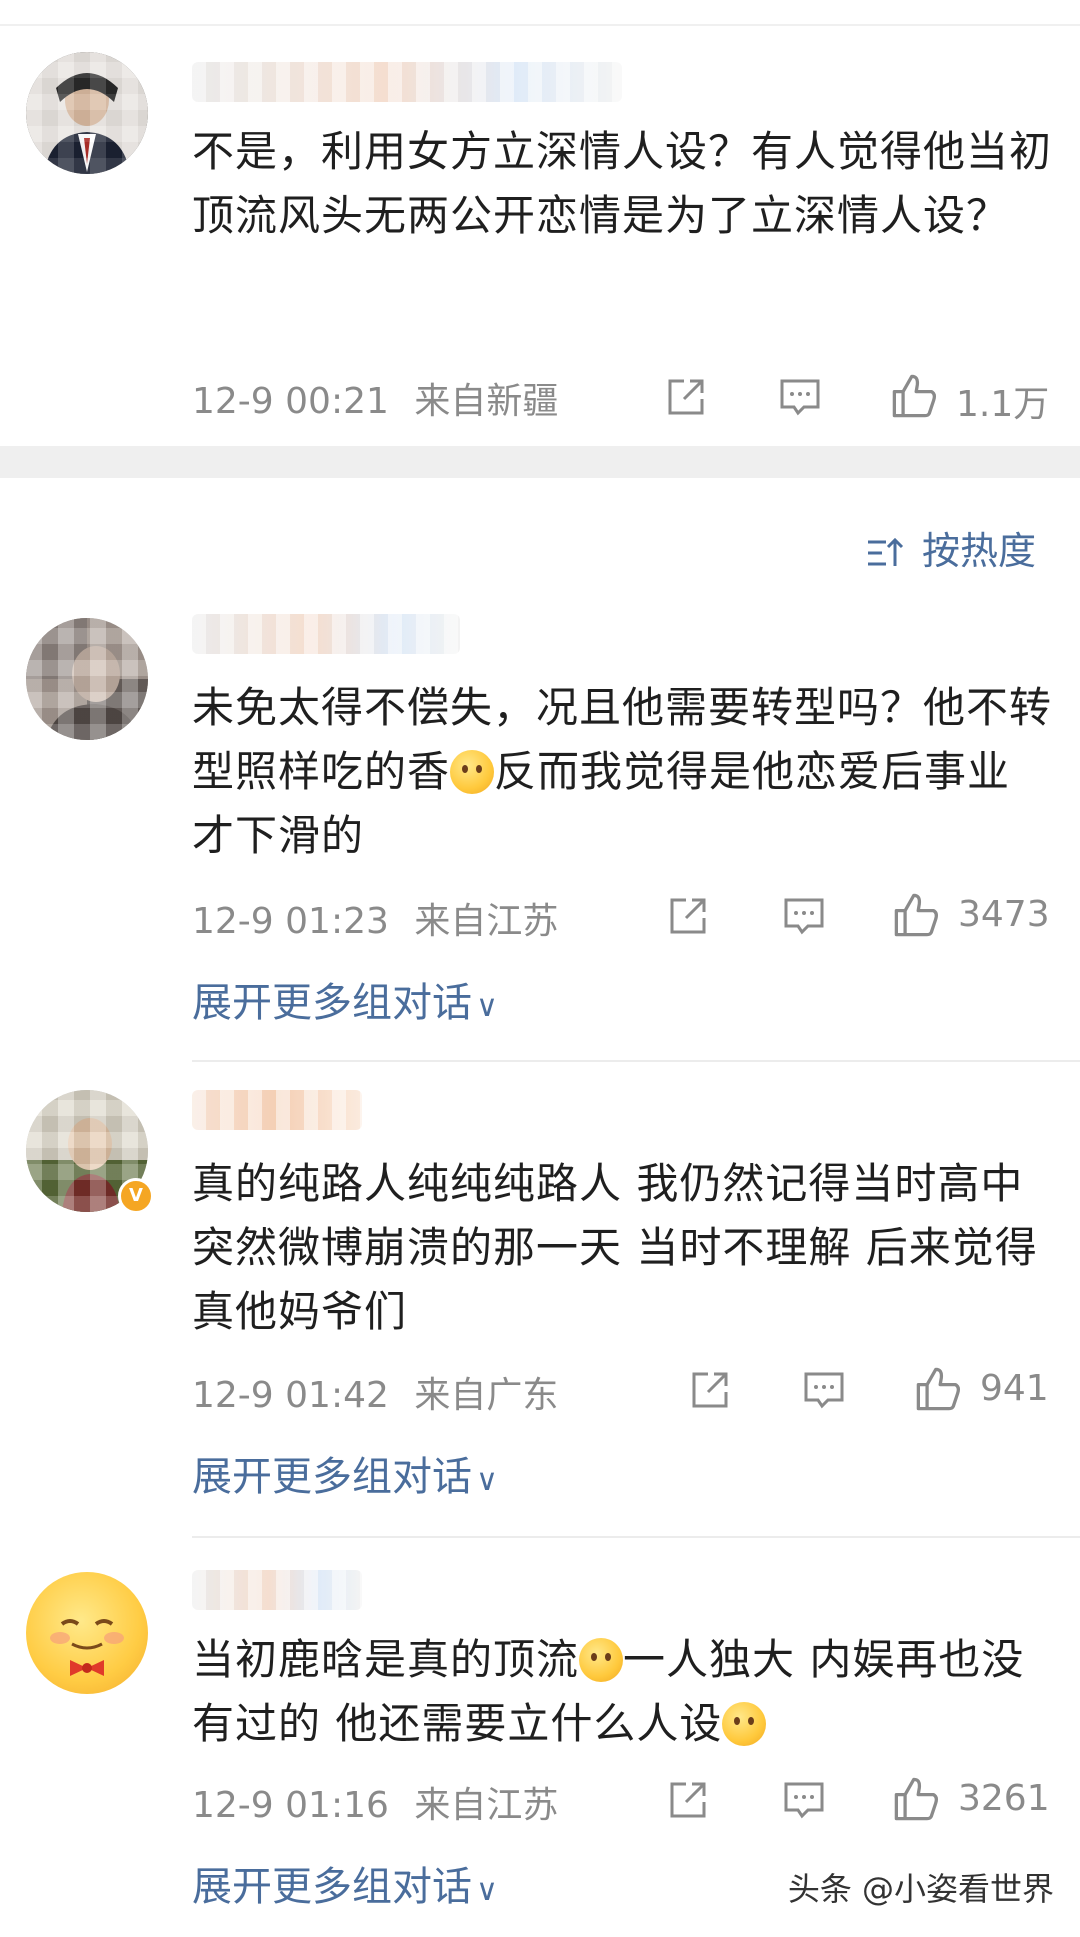  I want to click on source-watermark: 头条 @小姿看世界, so click(920, 1889).